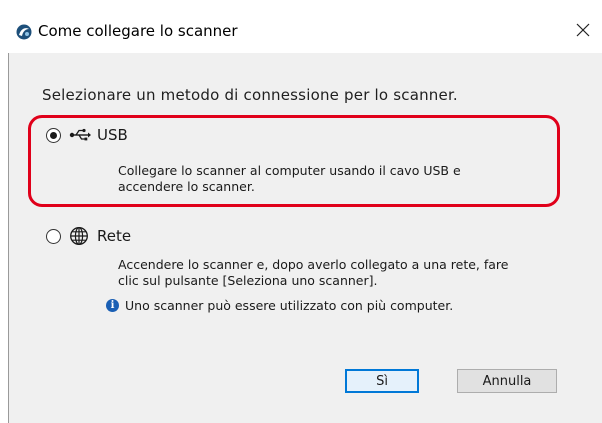  I want to click on usb-label: USB, so click(112, 135).